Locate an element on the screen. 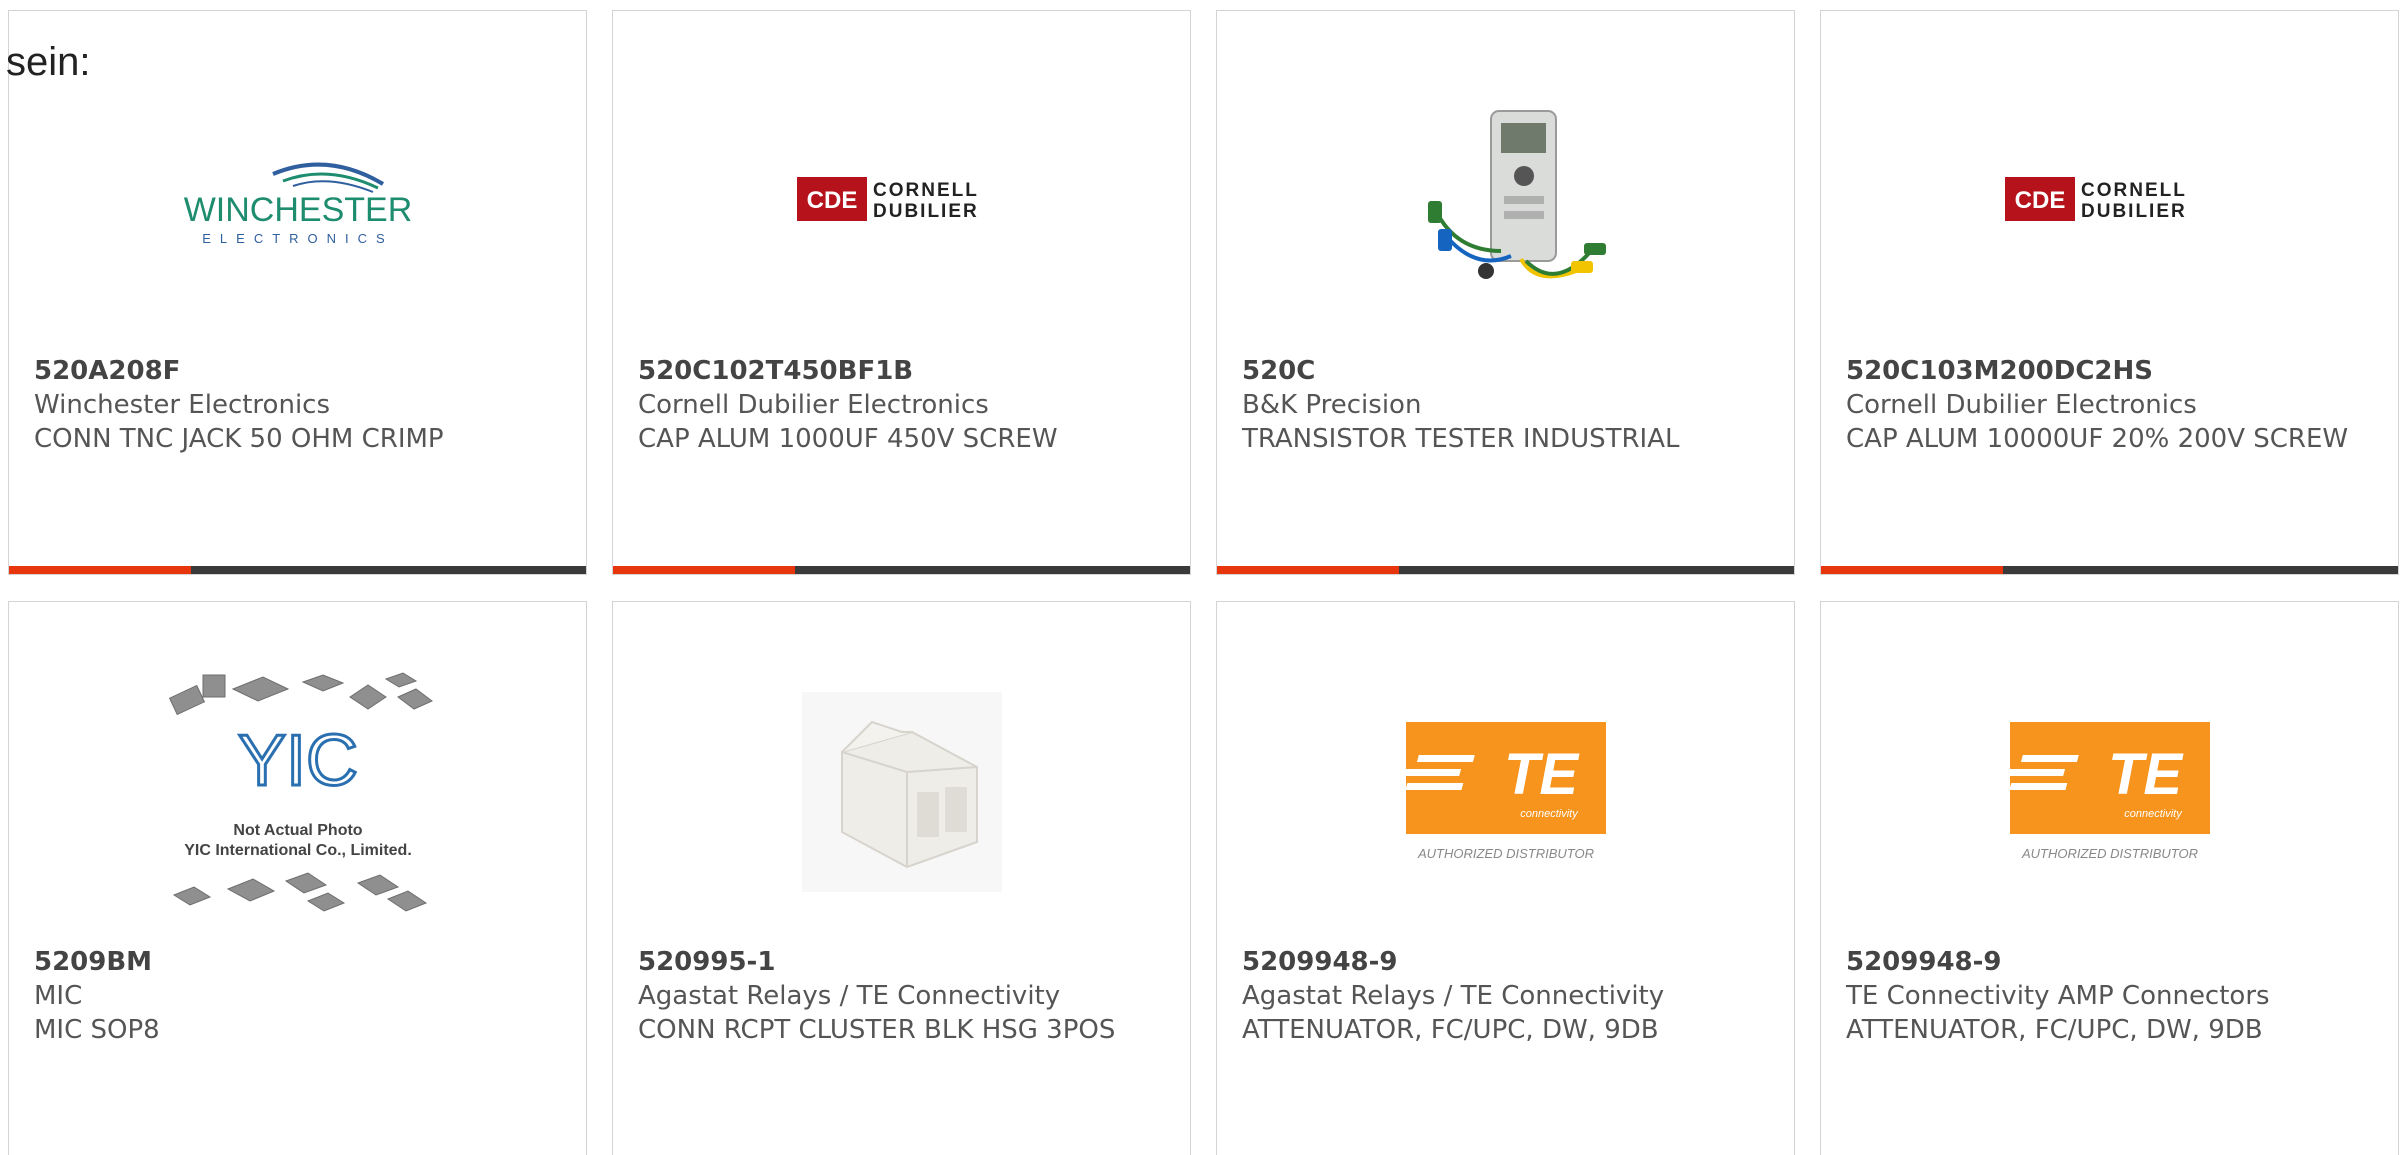  winchester-electronics-logo: WINCHESTER ELECTRONICS is located at coordinates (297, 204).